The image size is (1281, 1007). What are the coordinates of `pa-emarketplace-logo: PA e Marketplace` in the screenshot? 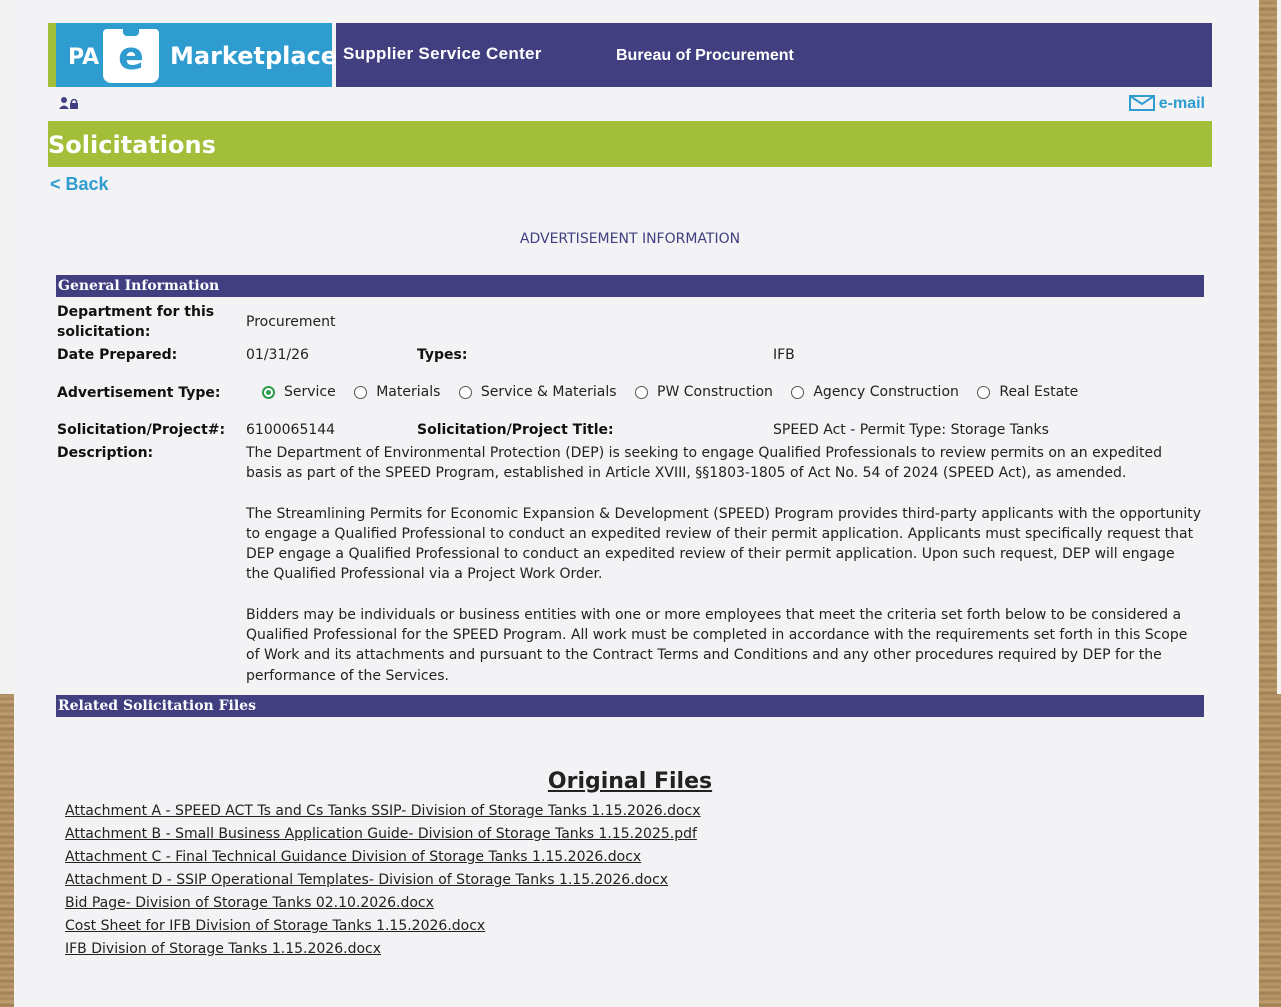 It's located at (192, 55).